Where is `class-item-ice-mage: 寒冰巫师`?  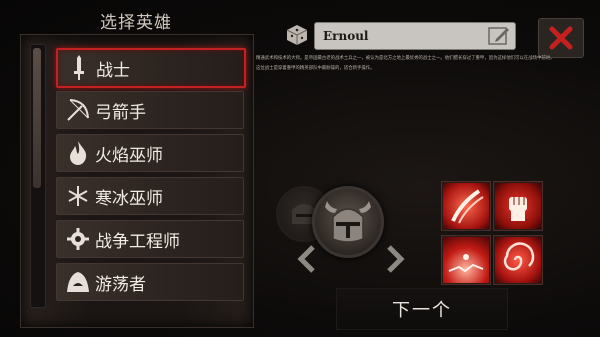 class-item-ice-mage: 寒冰巫师 is located at coordinates (150, 196).